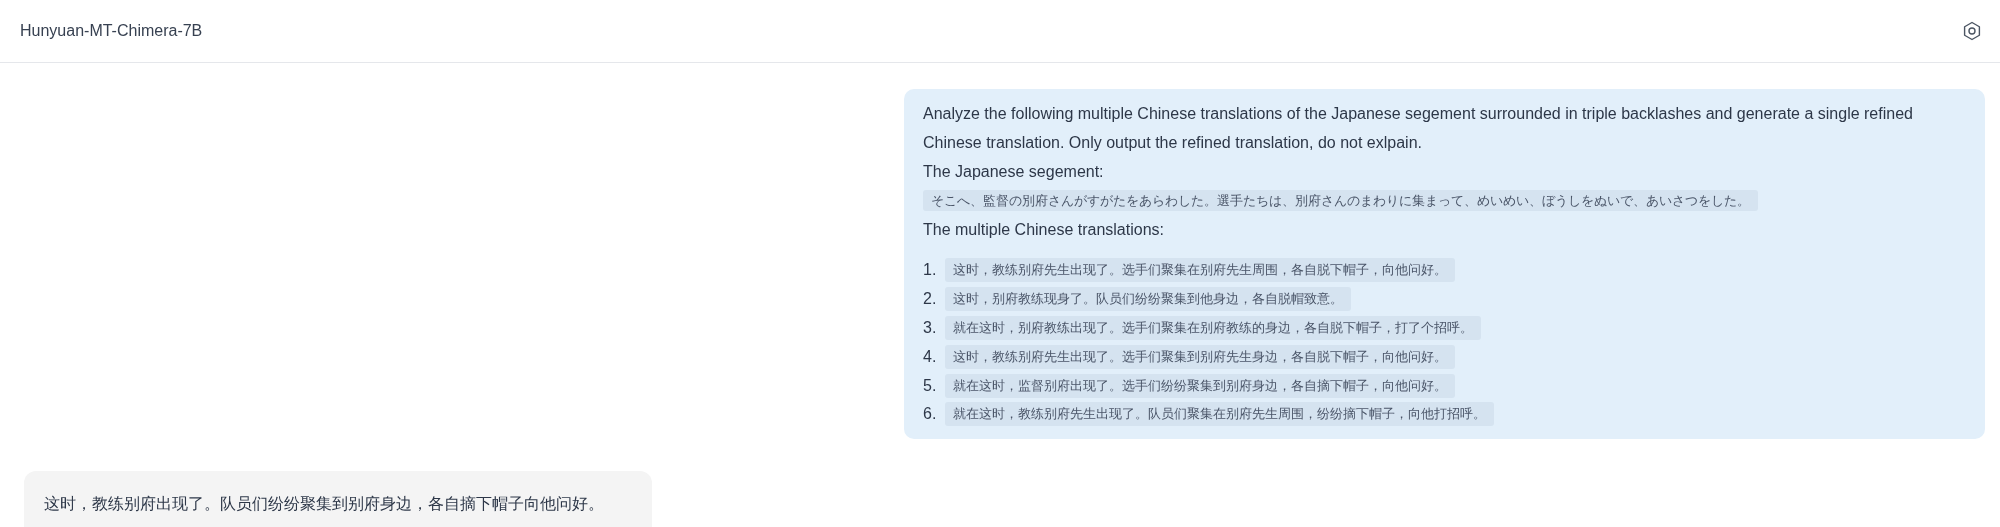  I want to click on list-number: 5., so click(930, 385).